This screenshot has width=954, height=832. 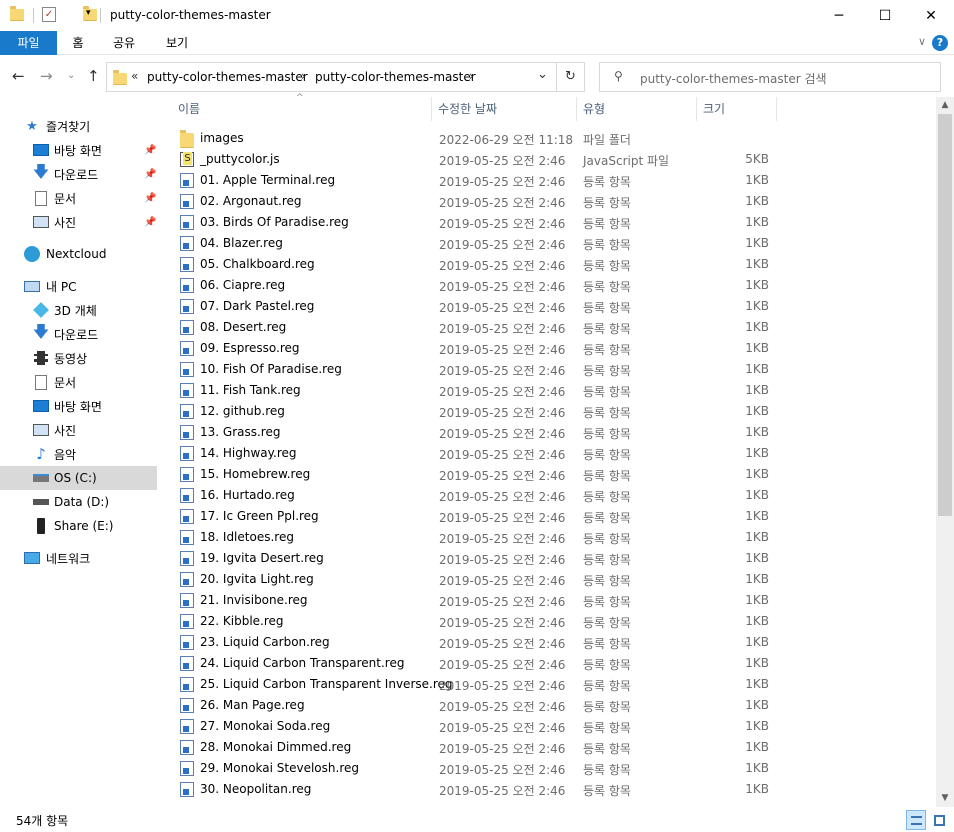 I want to click on sidebar-item-quick-access: ★ 즐겨찾기, so click(x=78, y=126).